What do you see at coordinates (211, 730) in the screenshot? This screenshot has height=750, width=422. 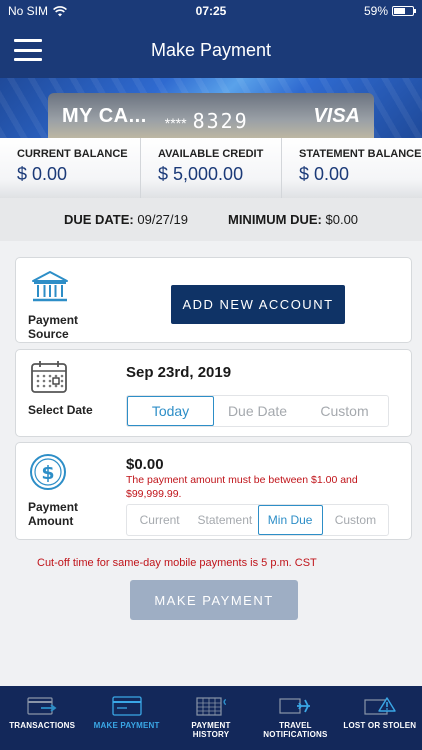 I see `tab-label: PAYMENT HISTORY` at bounding box center [211, 730].